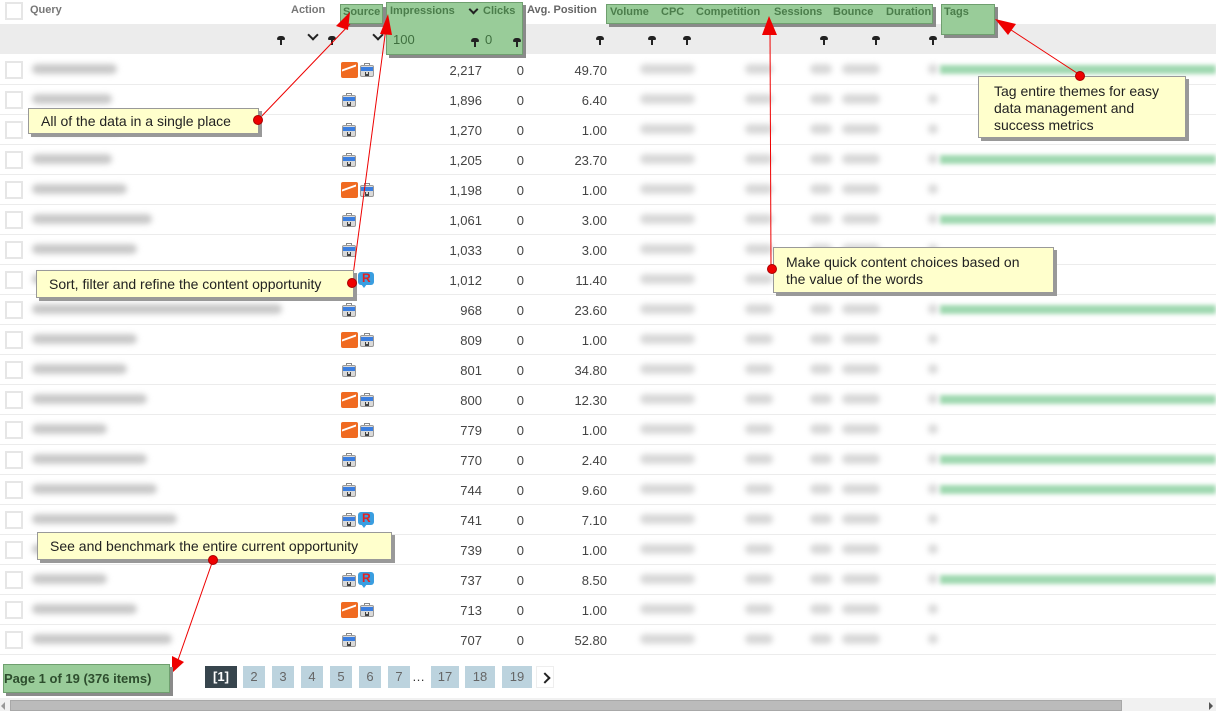 Image resolution: width=1216 pixels, height=711 pixels. Describe the element at coordinates (853, 12) in the screenshot. I see `column-header-bounce: Bounce` at that location.